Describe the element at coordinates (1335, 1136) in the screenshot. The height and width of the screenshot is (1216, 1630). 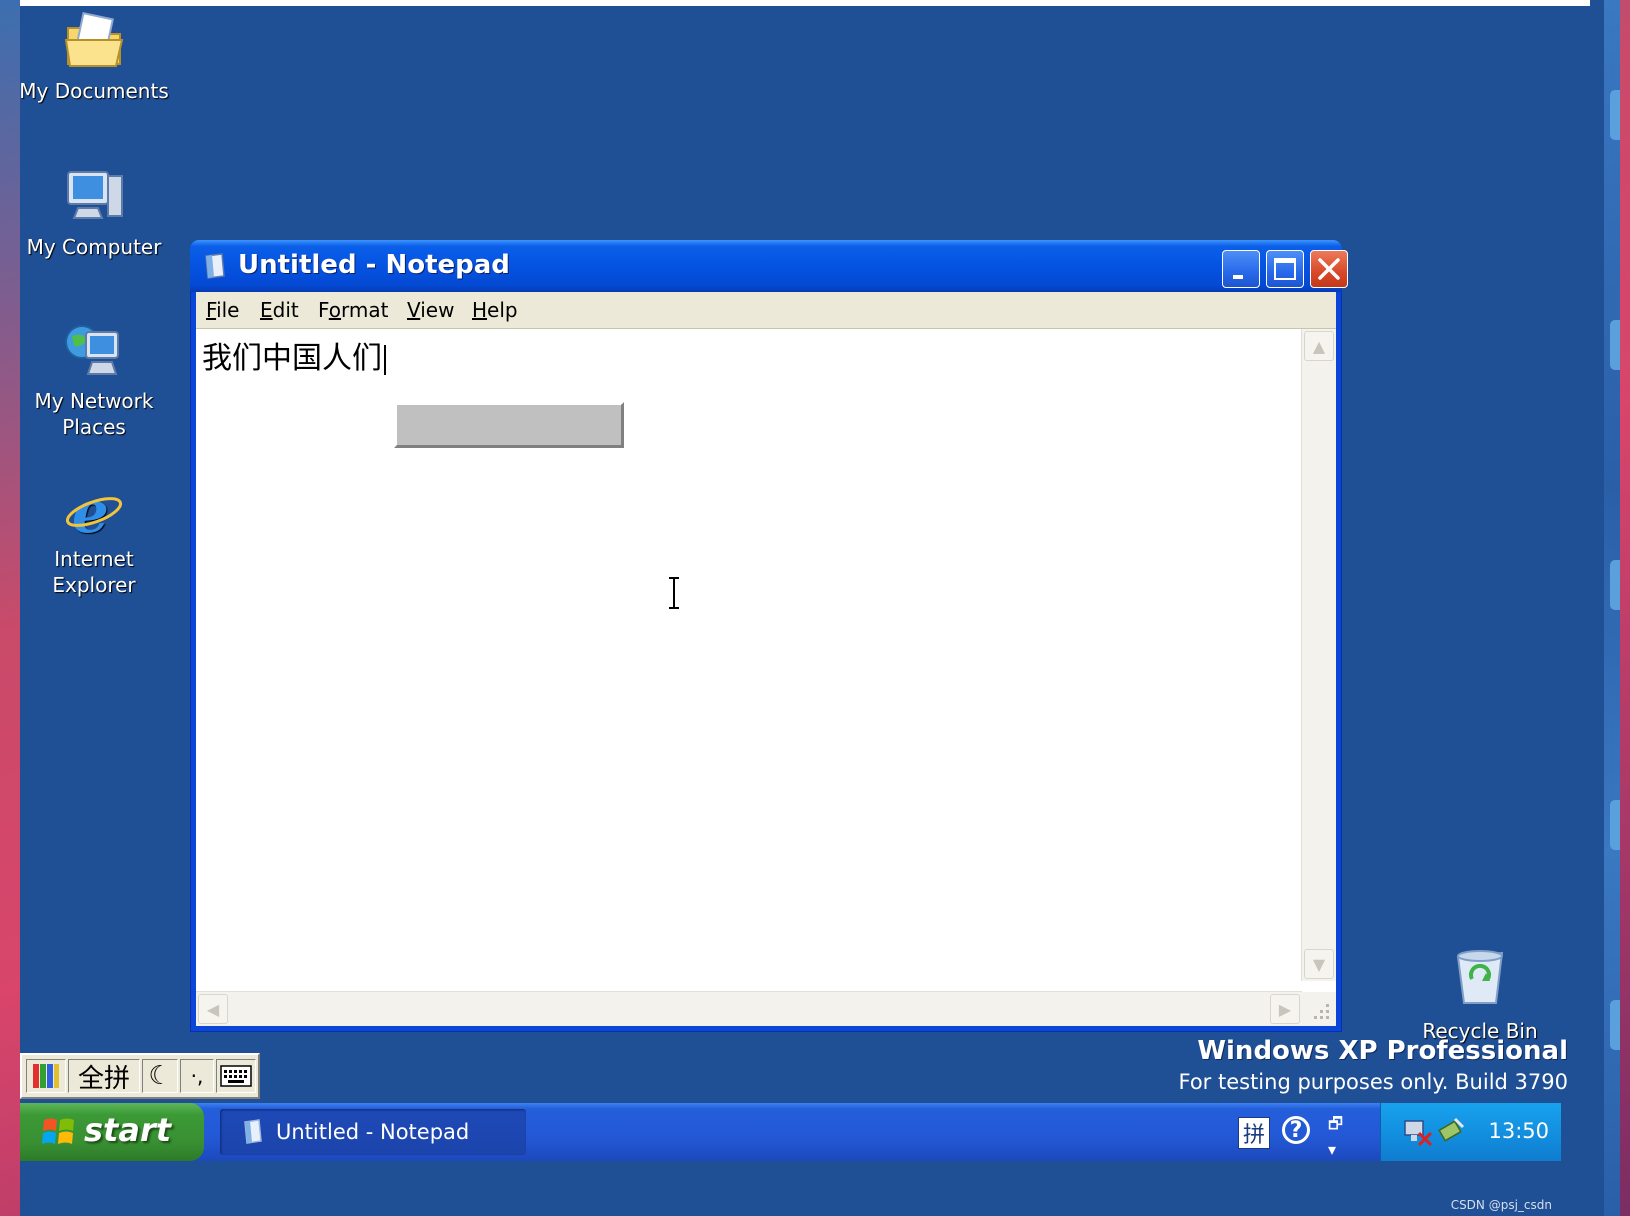
I see `tray-restore-icon: 🗗 ▾` at that location.